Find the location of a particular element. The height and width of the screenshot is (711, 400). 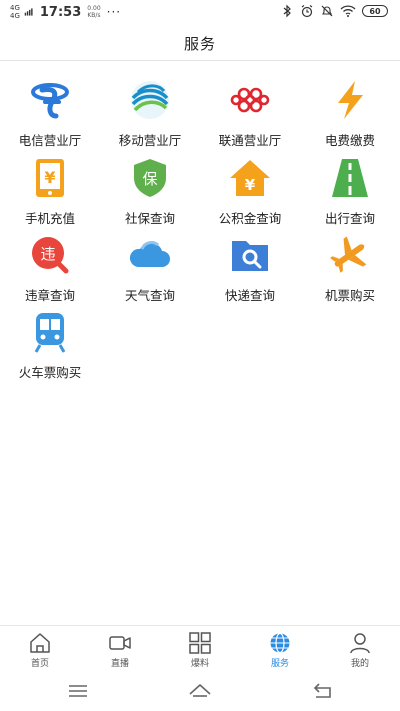

service-travel: 出行查询 is located at coordinates (350, 195).